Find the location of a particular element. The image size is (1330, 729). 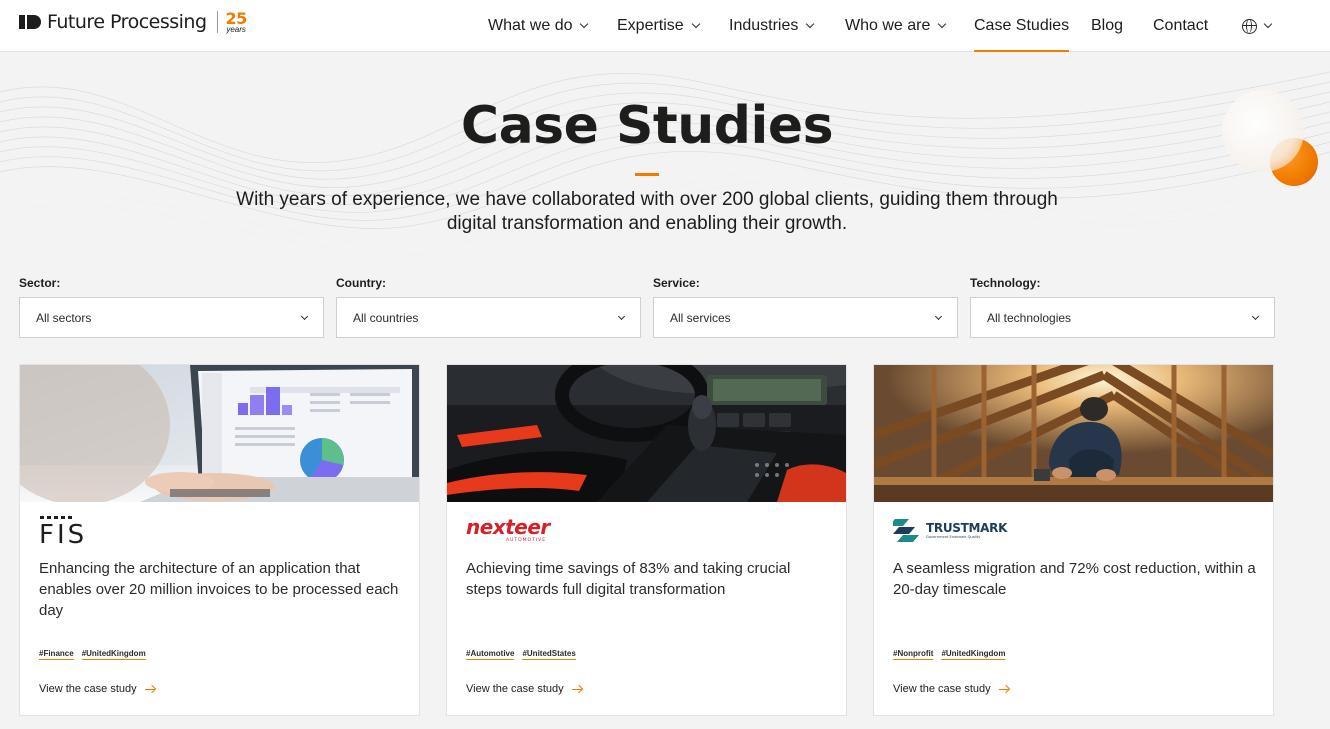

brand-name: Future Processing is located at coordinates (127, 22).